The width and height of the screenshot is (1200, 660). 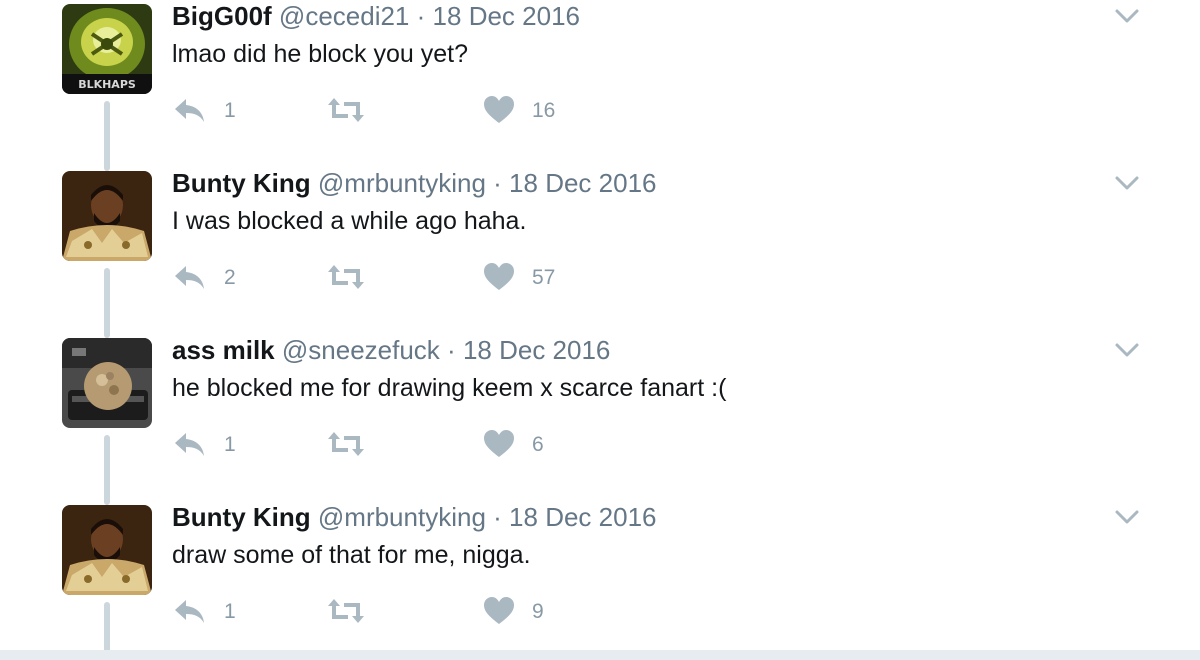 What do you see at coordinates (107, 84) in the screenshot?
I see `avatar-text: BLKHAPS` at bounding box center [107, 84].